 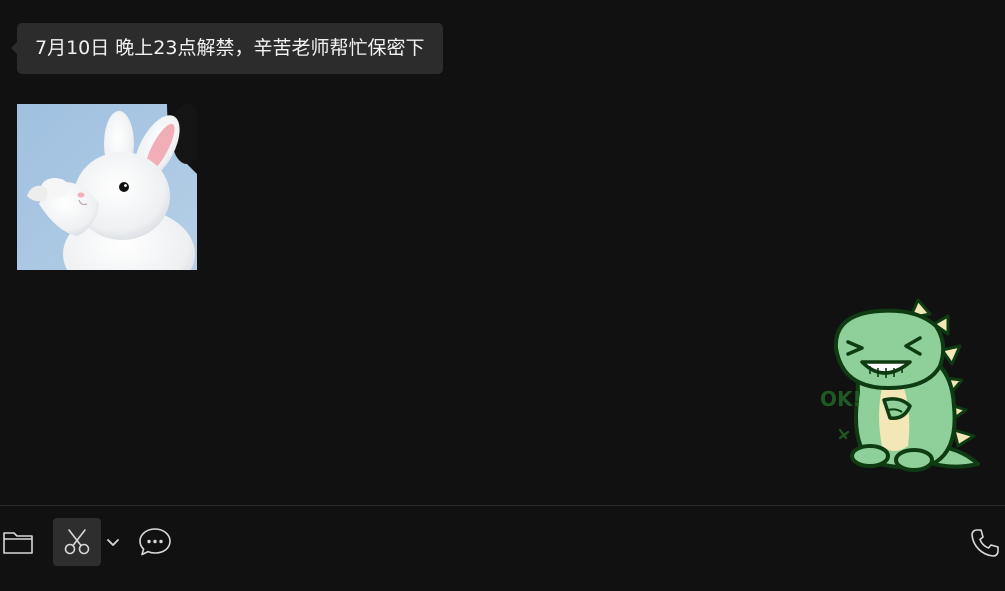 I want to click on chat-bubble-icon, so click(x=155, y=542).